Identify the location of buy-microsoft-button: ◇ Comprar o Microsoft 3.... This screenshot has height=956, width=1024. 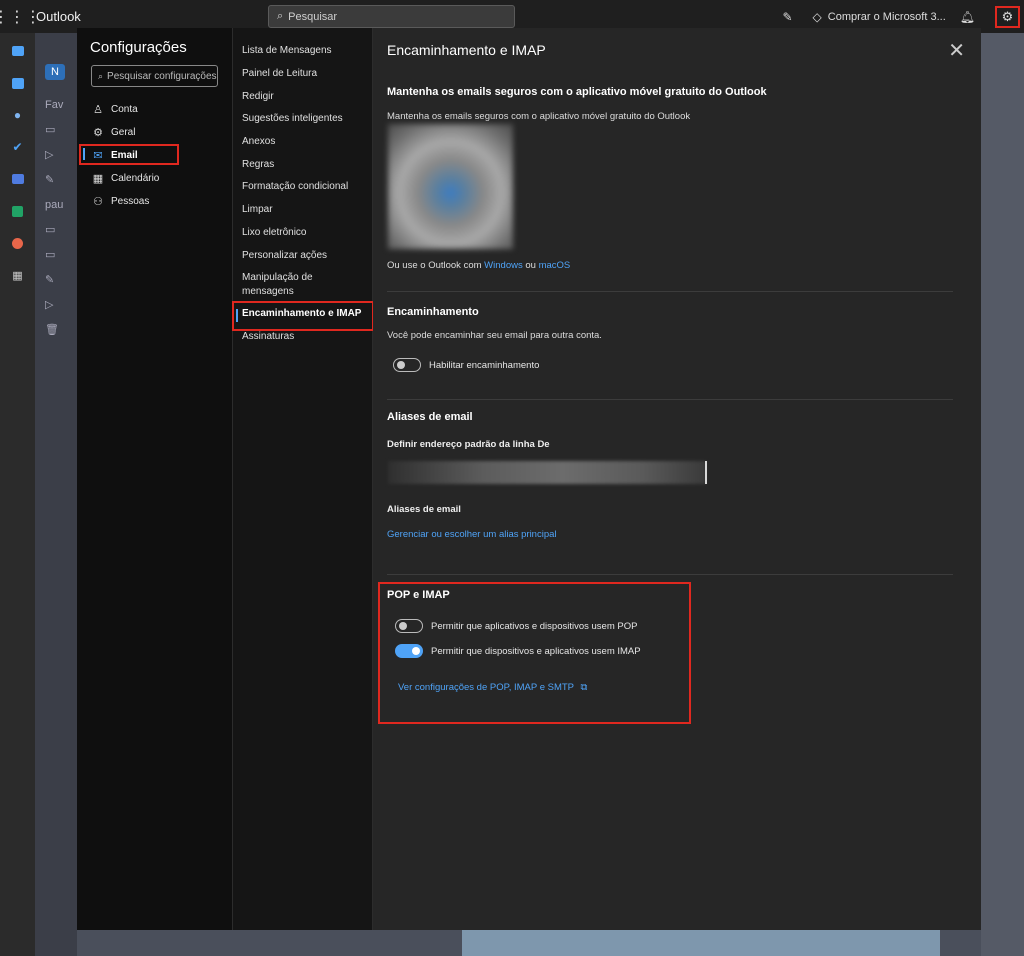
(879, 17).